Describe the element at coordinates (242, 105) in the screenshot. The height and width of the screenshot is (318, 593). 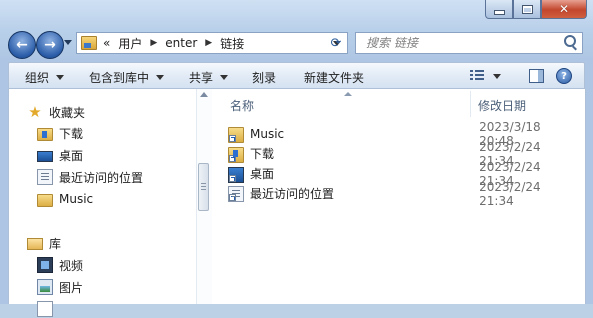
I see `column-header-name: 名称` at that location.